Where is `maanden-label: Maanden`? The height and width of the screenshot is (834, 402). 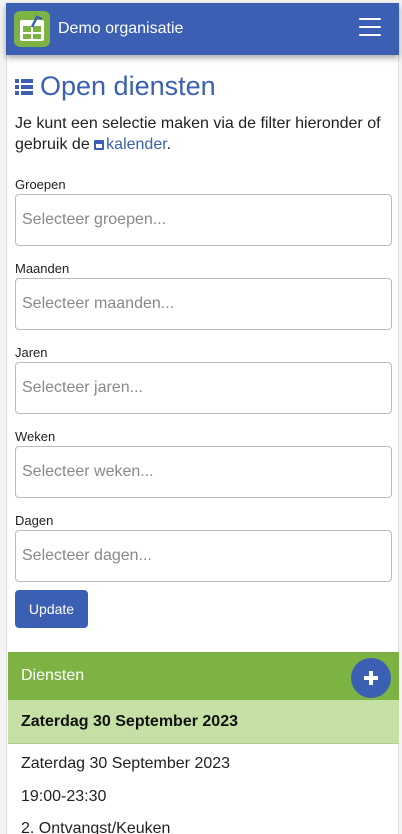
maanden-label: Maanden is located at coordinates (42, 268).